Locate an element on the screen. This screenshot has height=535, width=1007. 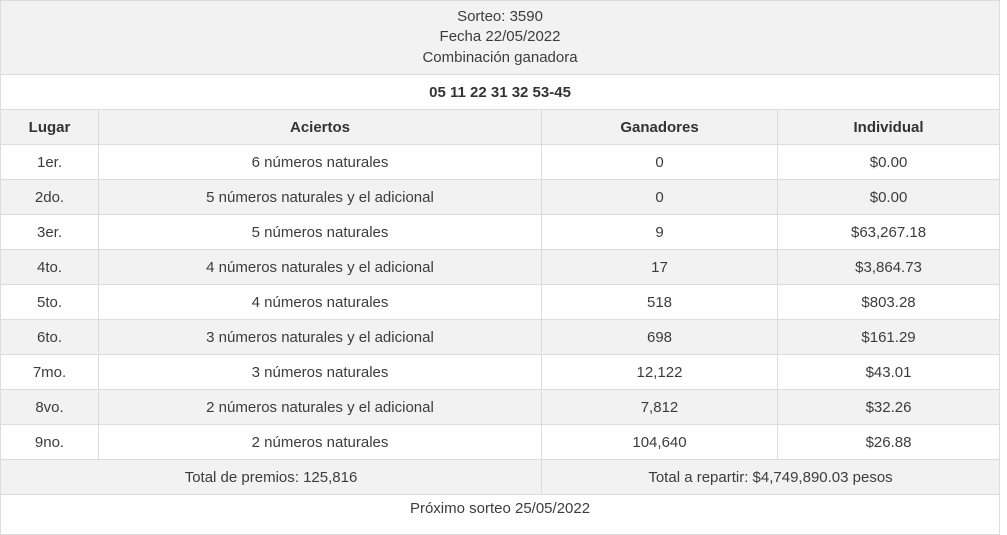
cell-individual: $26.88 is located at coordinates (888, 442).